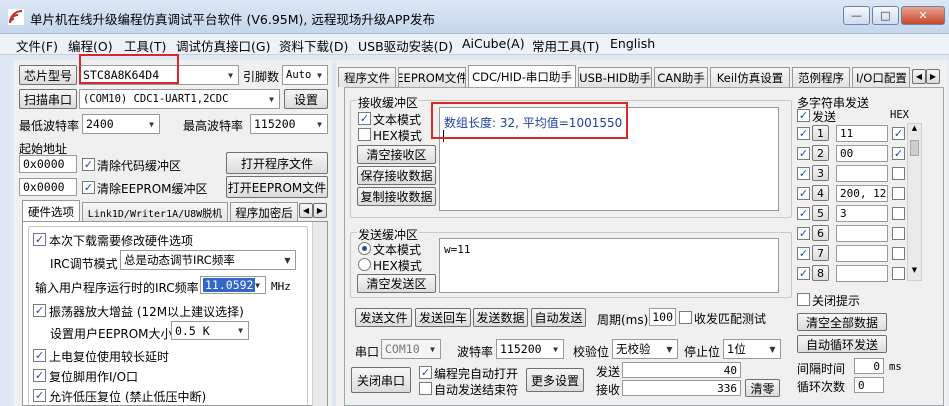 Image resolution: width=949 pixels, height=406 pixels. Describe the element at coordinates (39, 239) in the screenshot. I see `modify-options-checkbox: ✓` at that location.